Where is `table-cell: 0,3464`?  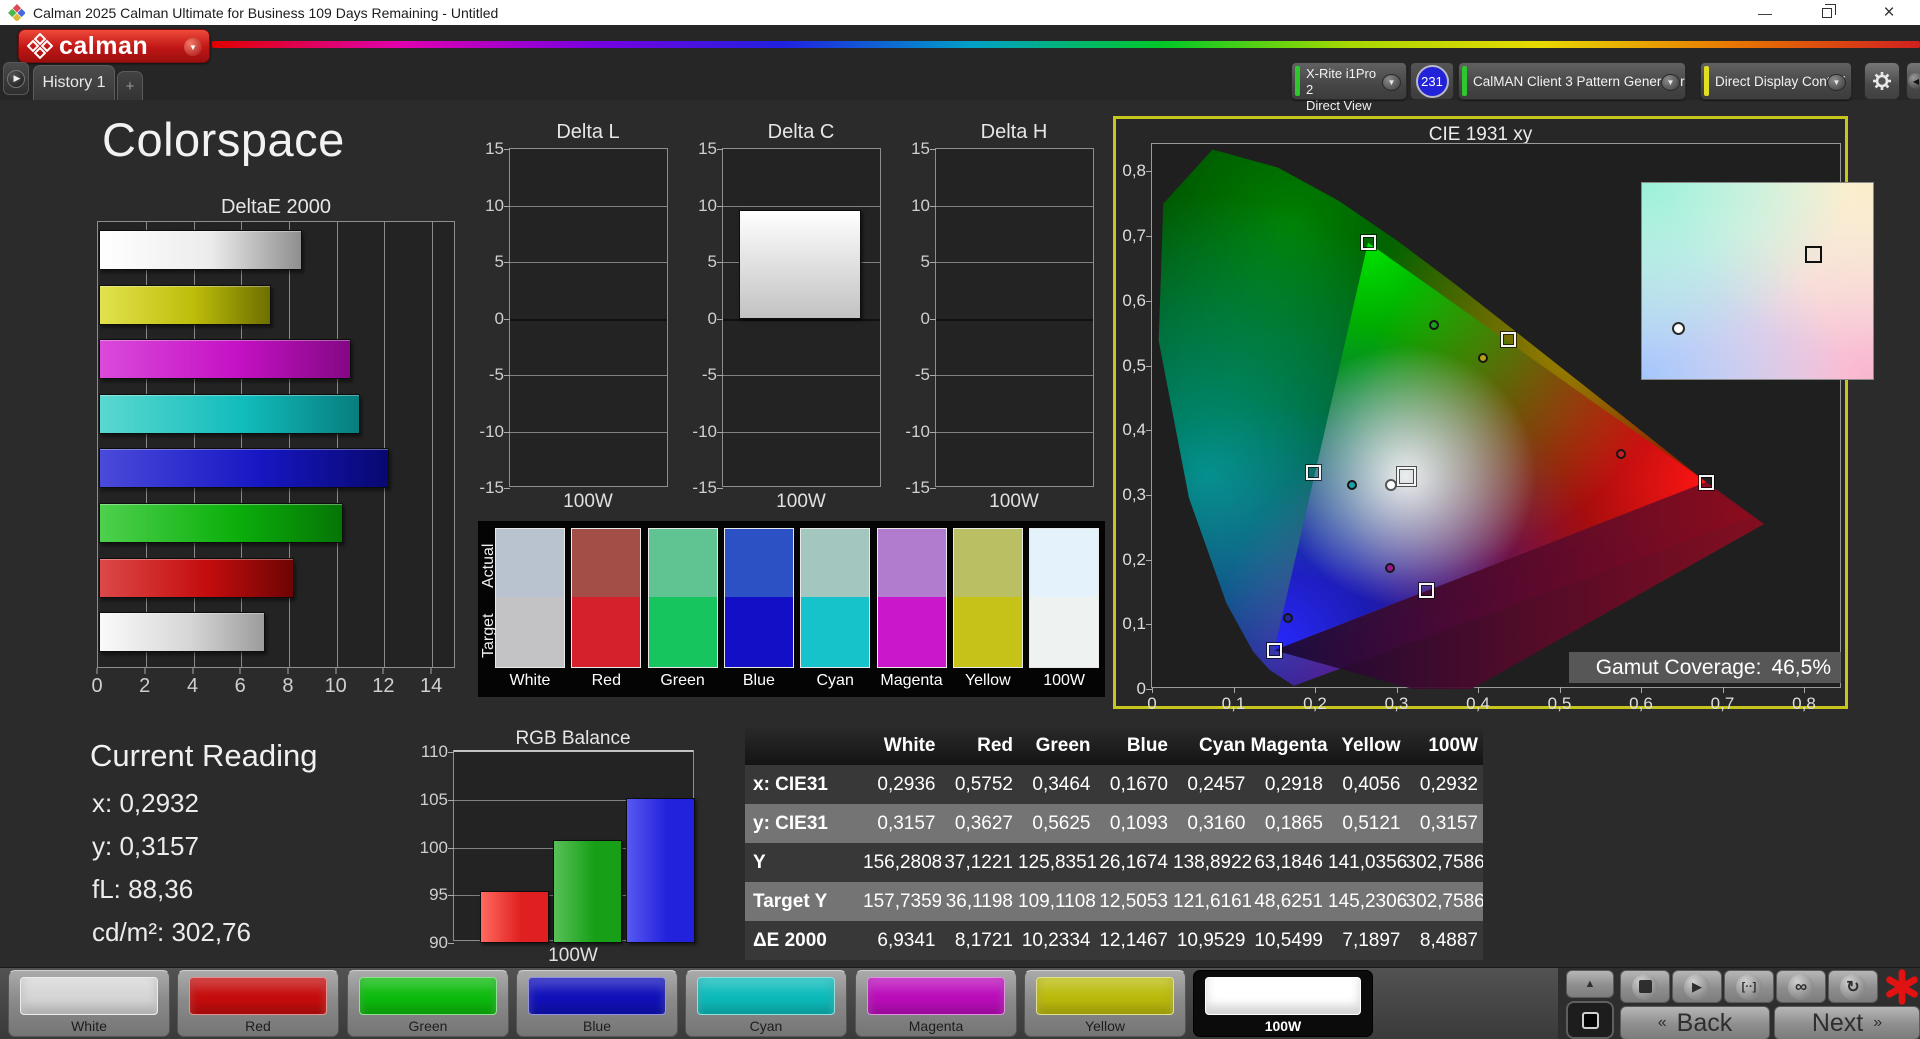 table-cell: 0,3464 is located at coordinates (1061, 784).